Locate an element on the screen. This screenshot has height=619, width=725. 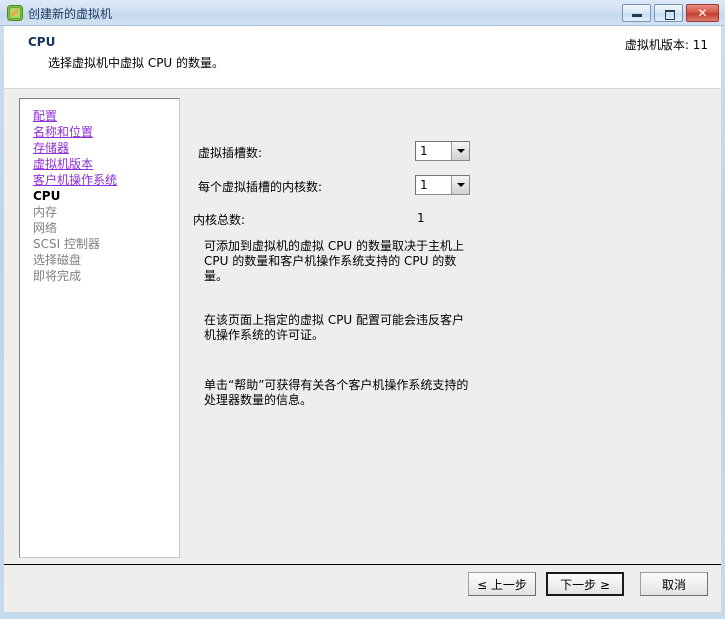
total-cores-value: 1 is located at coordinates (421, 218).